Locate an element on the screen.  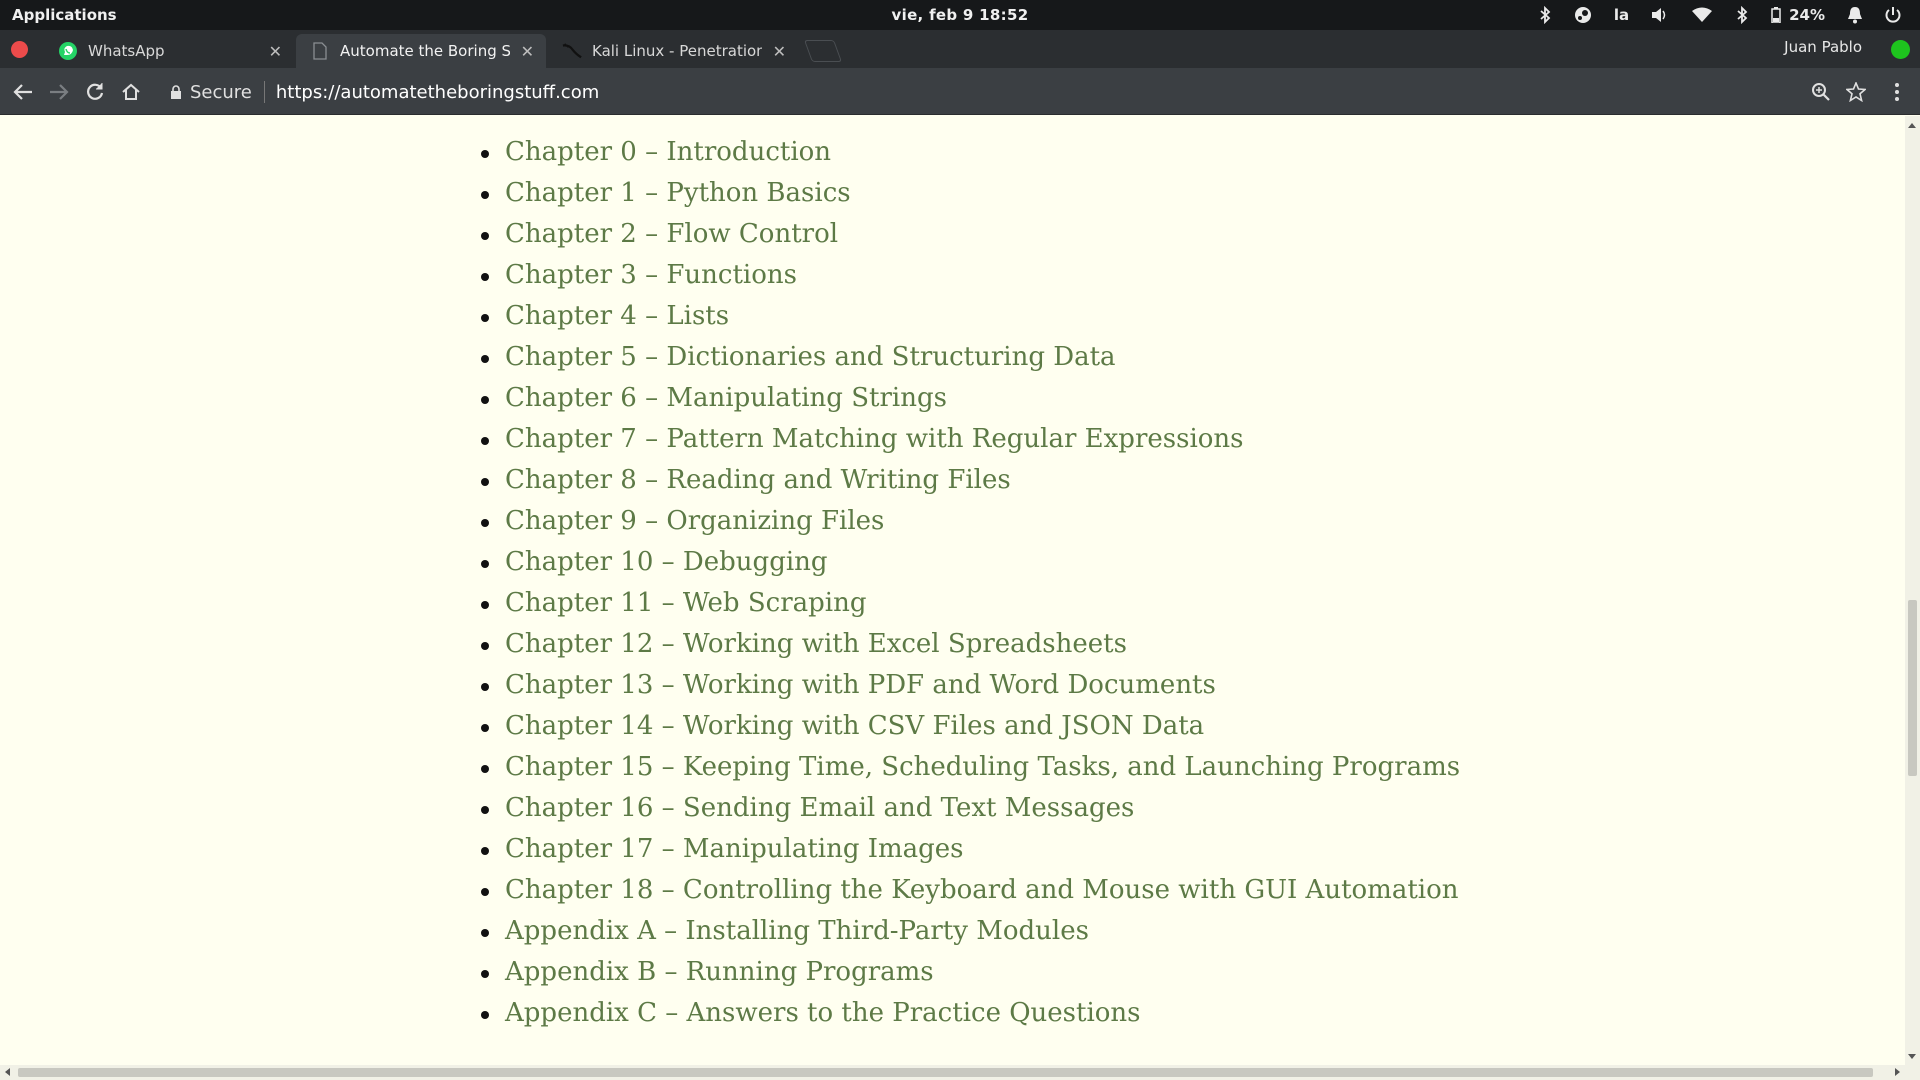
notifications-bell-icon is located at coordinates (1855, 15).